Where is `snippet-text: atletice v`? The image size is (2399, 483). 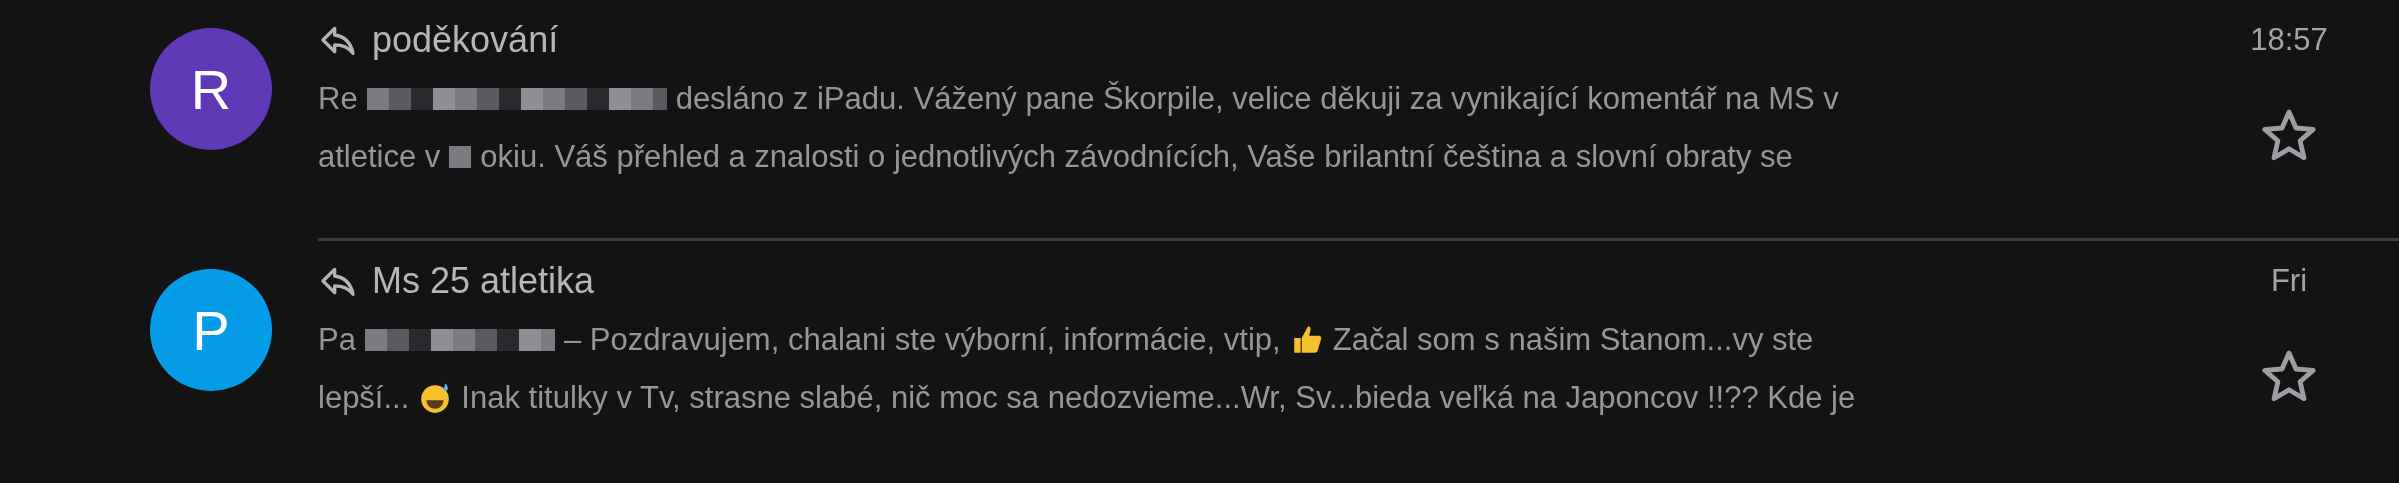 snippet-text: atletice v is located at coordinates (379, 157).